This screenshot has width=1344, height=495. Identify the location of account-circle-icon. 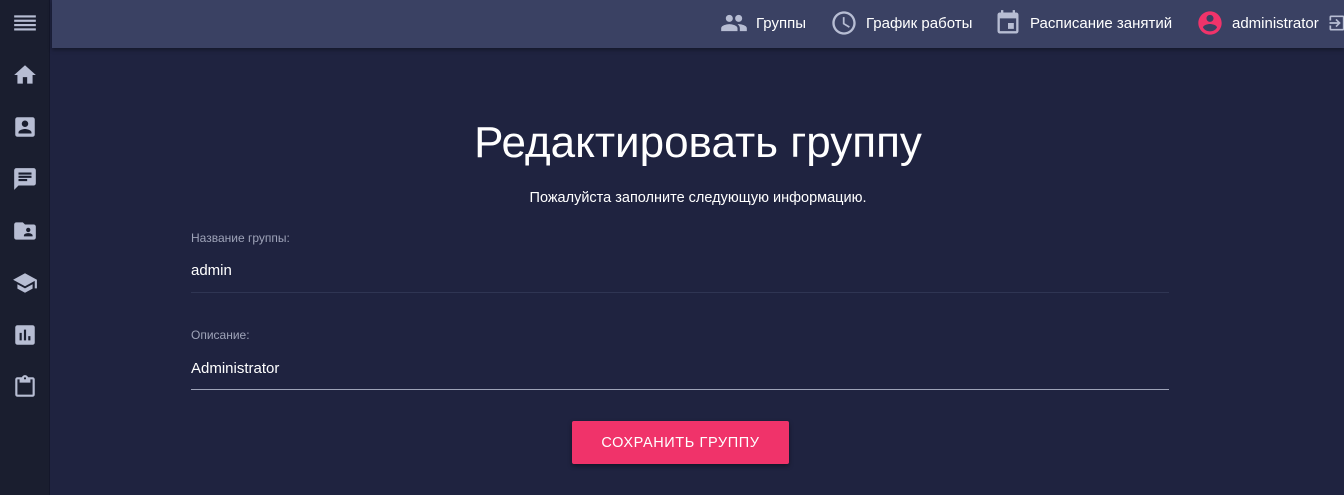
(1210, 23).